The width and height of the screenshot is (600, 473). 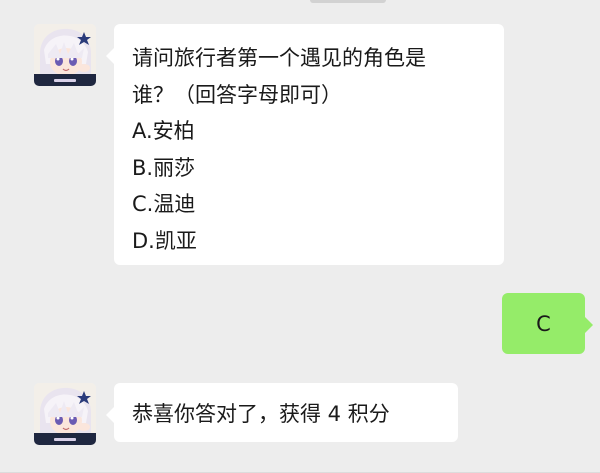 I want to click on option-c: C.温迪, so click(x=164, y=204).